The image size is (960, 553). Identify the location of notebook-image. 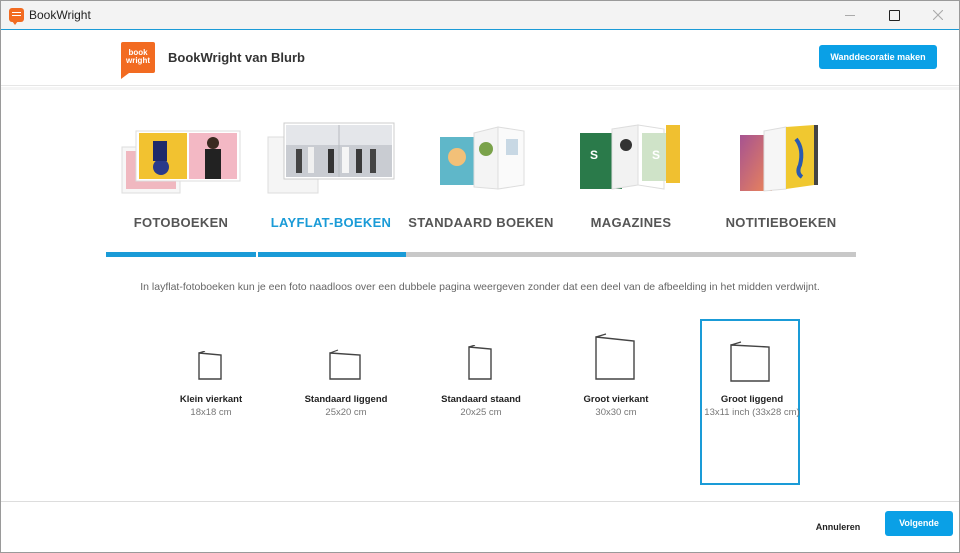
(779, 158).